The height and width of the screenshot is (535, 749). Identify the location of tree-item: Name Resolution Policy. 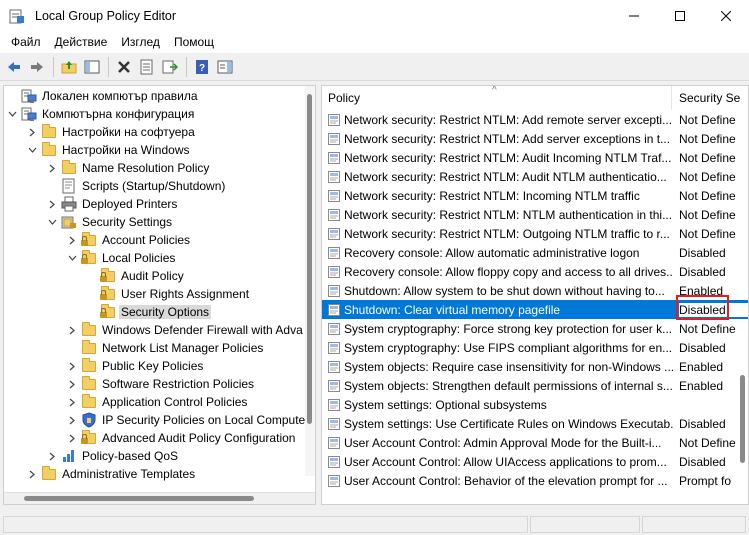
(128, 168).